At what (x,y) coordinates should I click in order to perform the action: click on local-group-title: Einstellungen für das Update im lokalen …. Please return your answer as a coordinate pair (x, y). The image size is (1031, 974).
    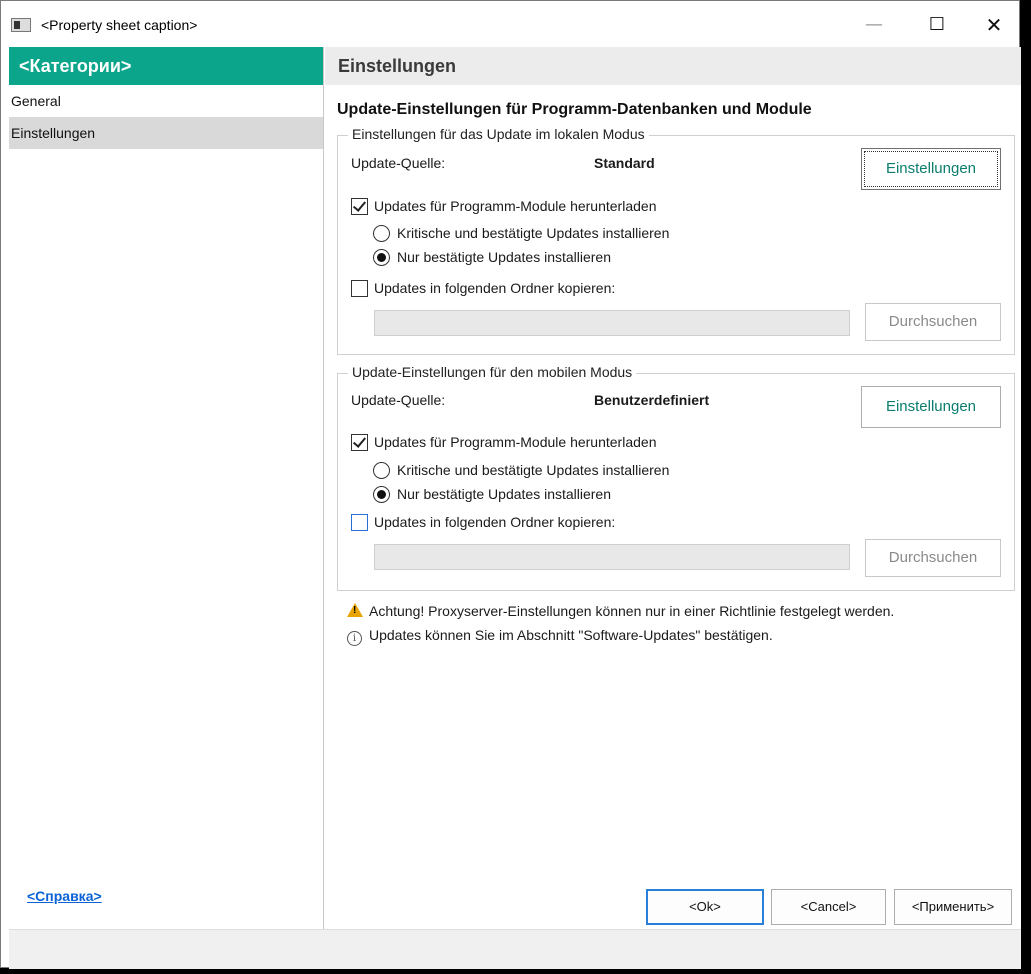
    Looking at the image, I should click on (498, 134).